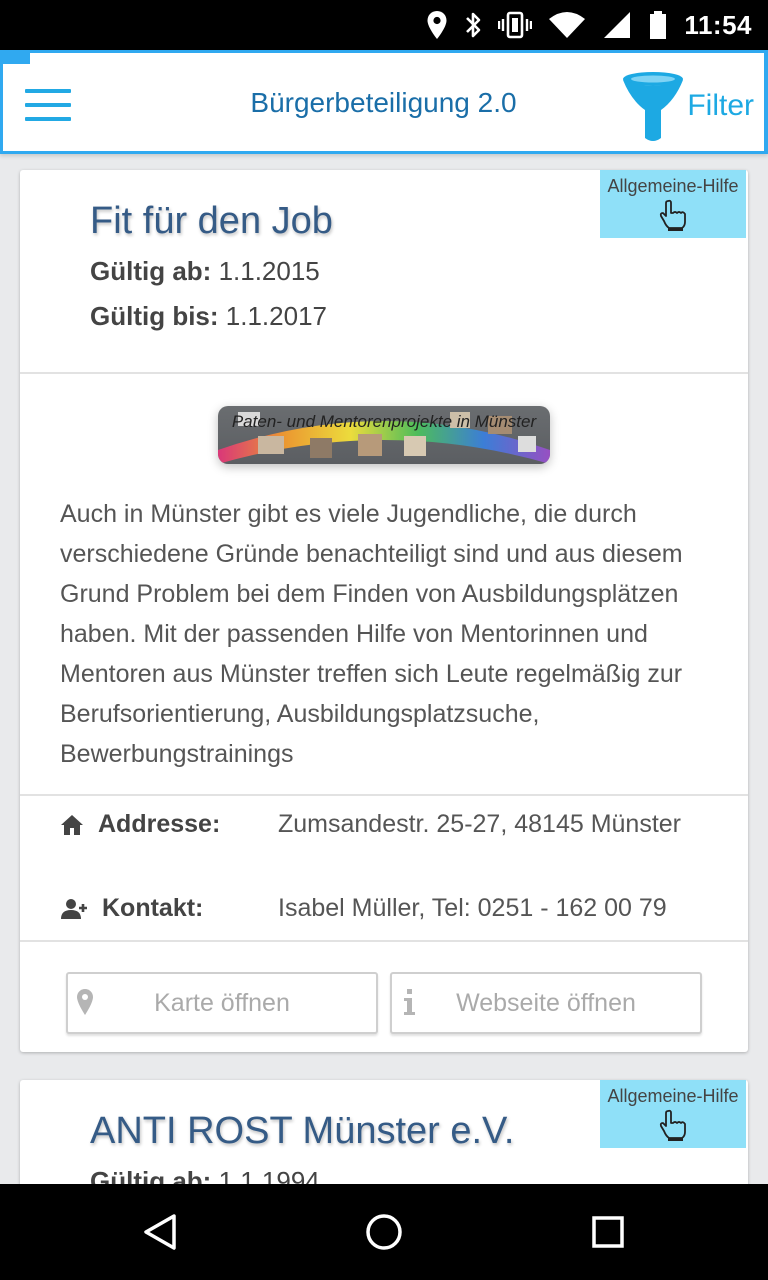  I want to click on status-icons: 11:54, so click(589, 25).